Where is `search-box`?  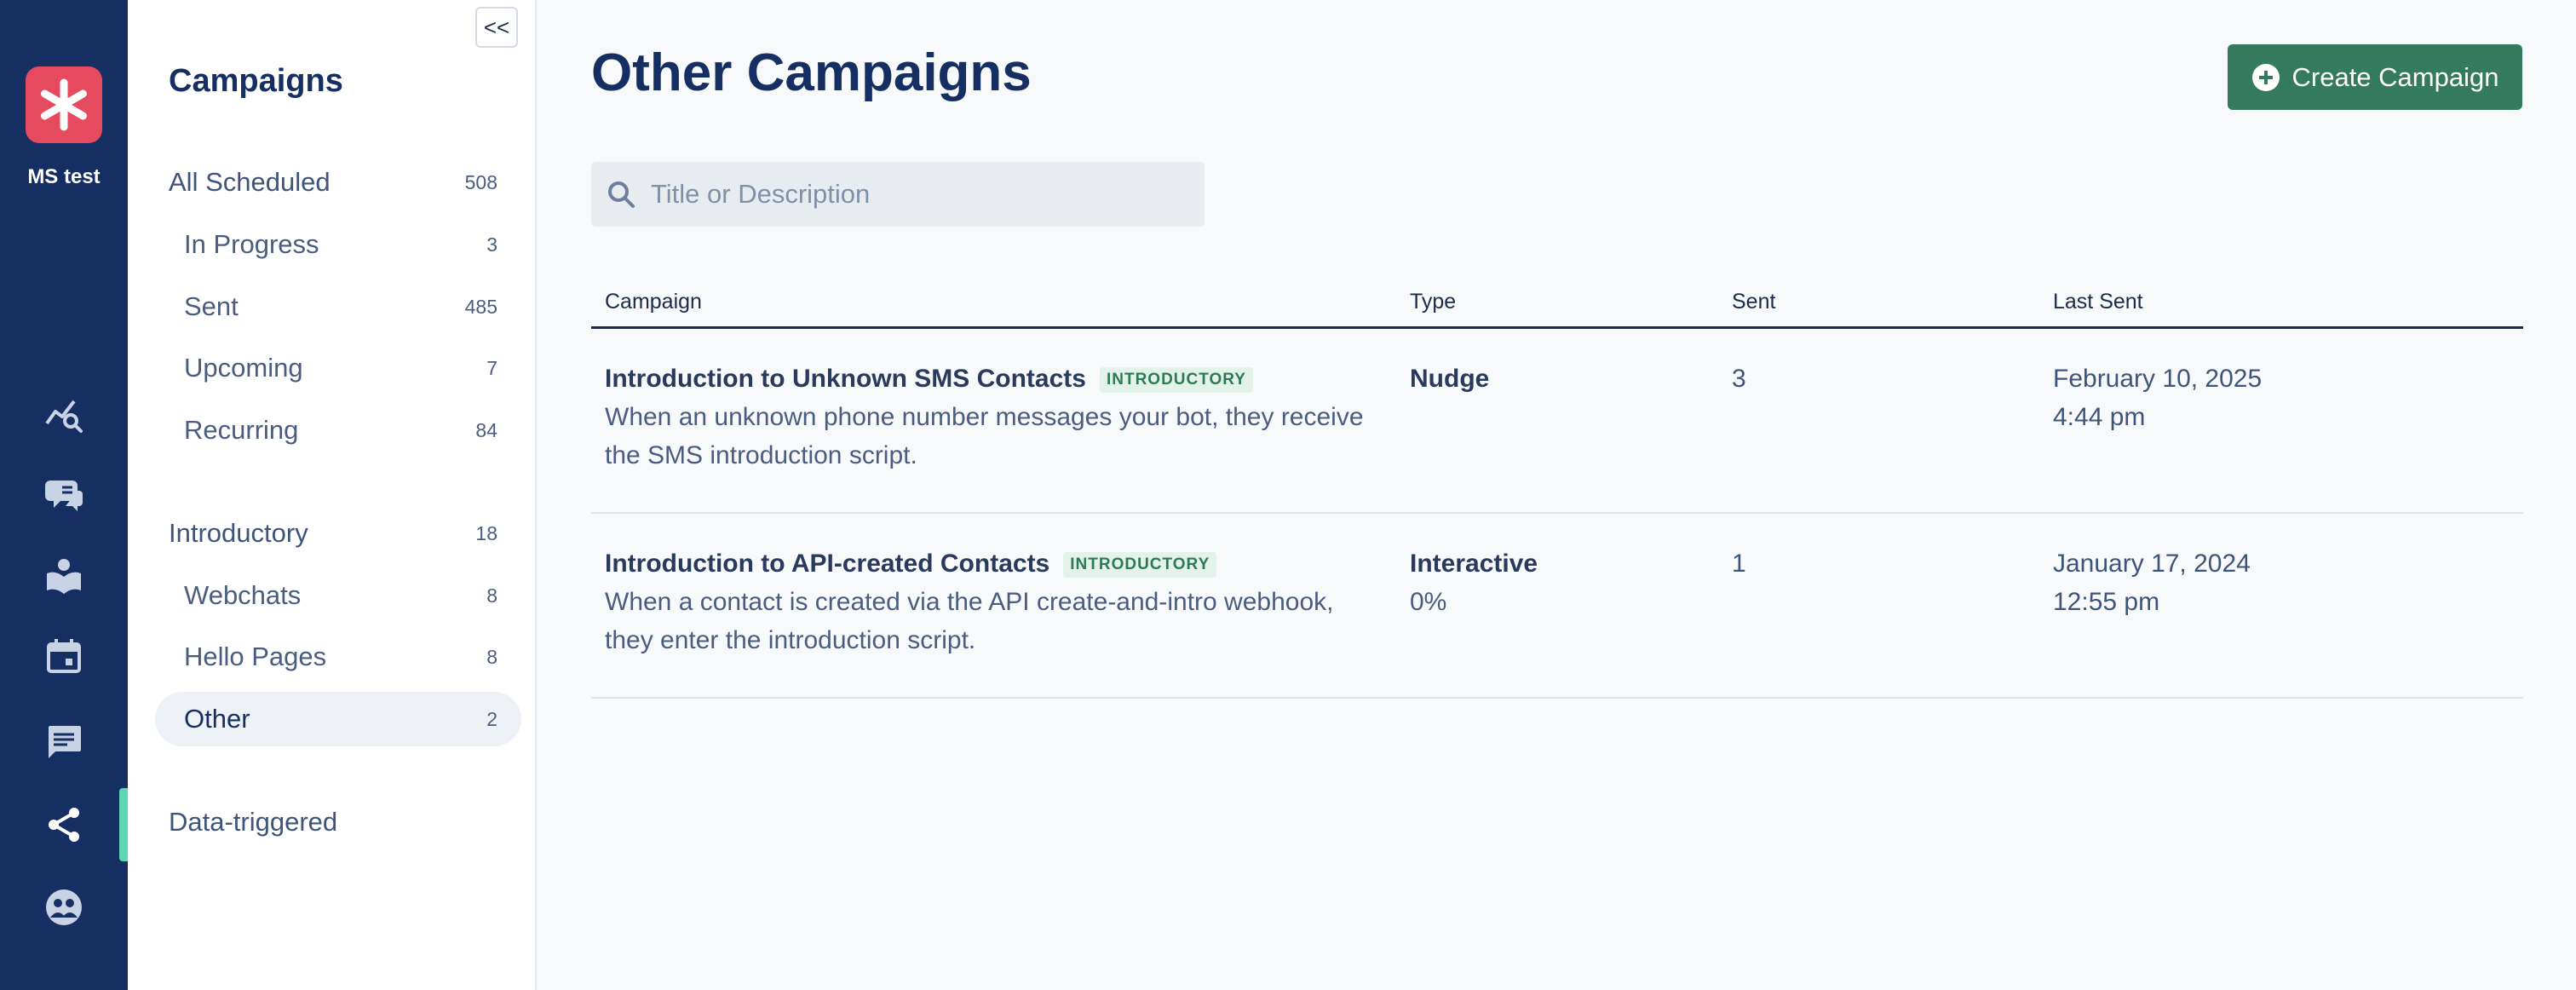
search-box is located at coordinates (898, 194).